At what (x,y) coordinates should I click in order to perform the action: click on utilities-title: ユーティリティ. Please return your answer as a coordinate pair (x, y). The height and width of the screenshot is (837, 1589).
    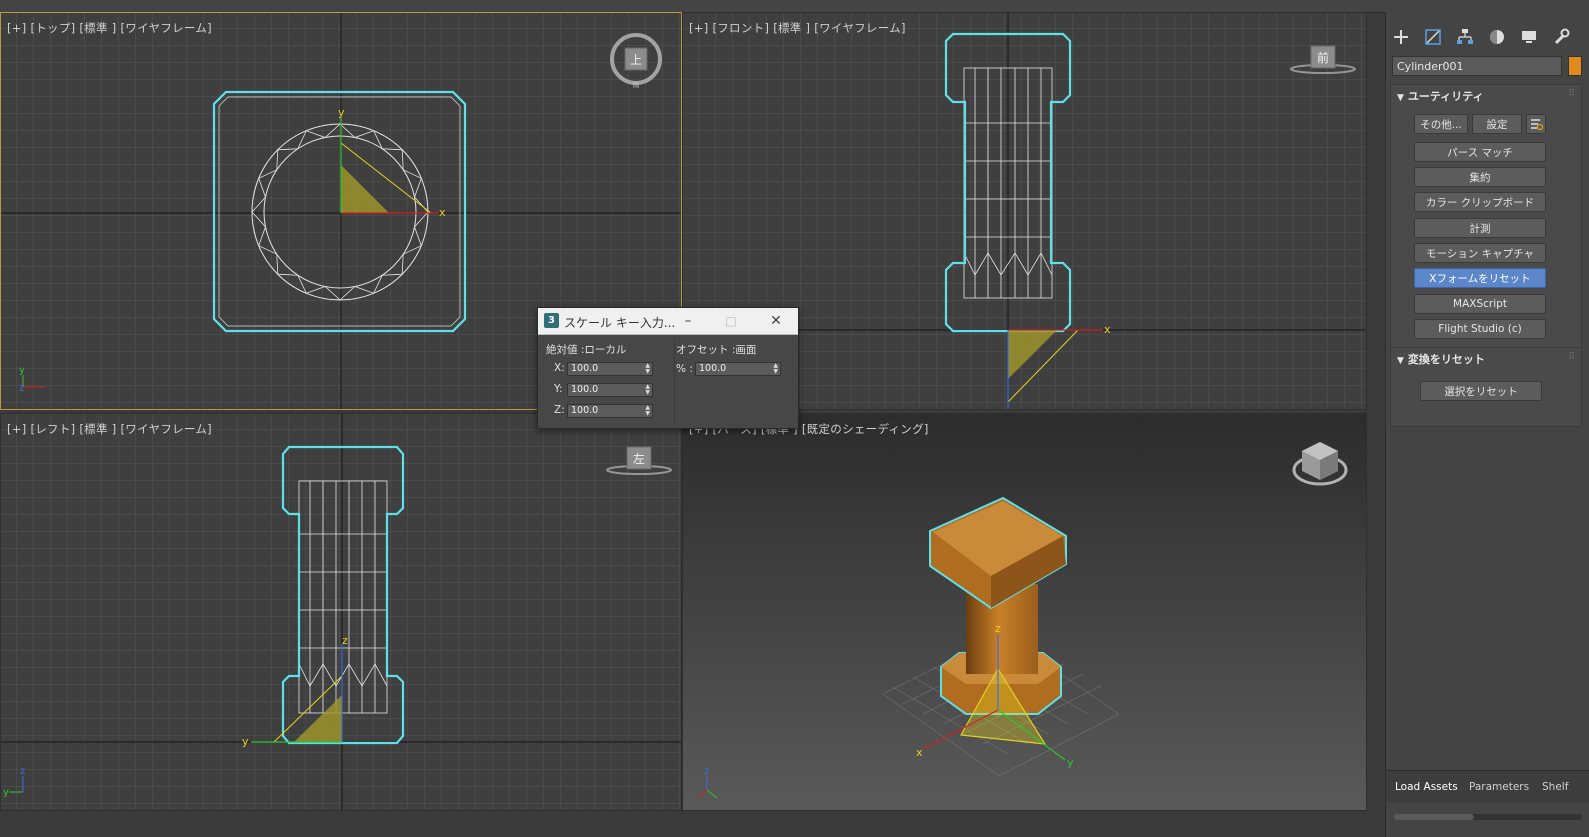
    Looking at the image, I should click on (1445, 96).